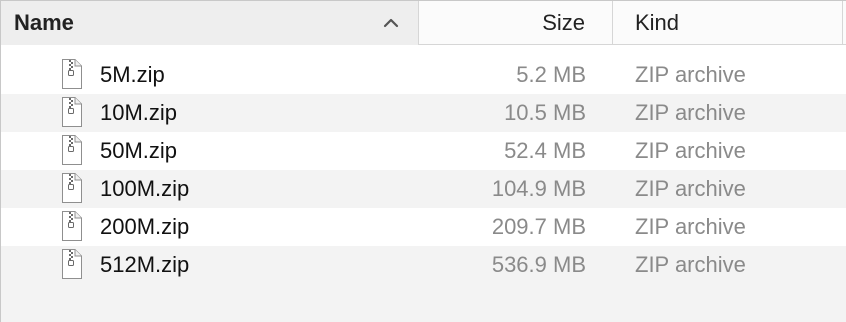  I want to click on column-header-kind-label: Kind, so click(657, 22).